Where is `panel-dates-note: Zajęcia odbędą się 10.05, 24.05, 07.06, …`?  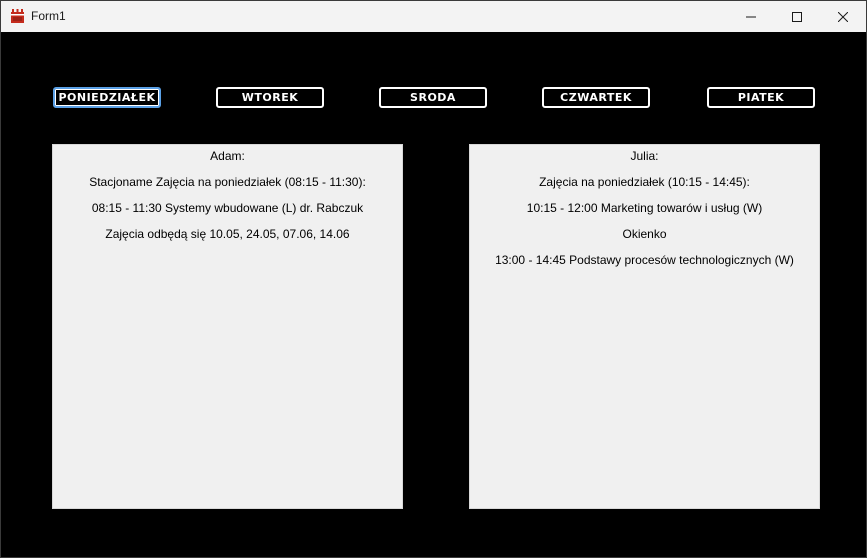 panel-dates-note: Zajęcia odbędą się 10.05, 24.05, 07.06, … is located at coordinates (227, 234).